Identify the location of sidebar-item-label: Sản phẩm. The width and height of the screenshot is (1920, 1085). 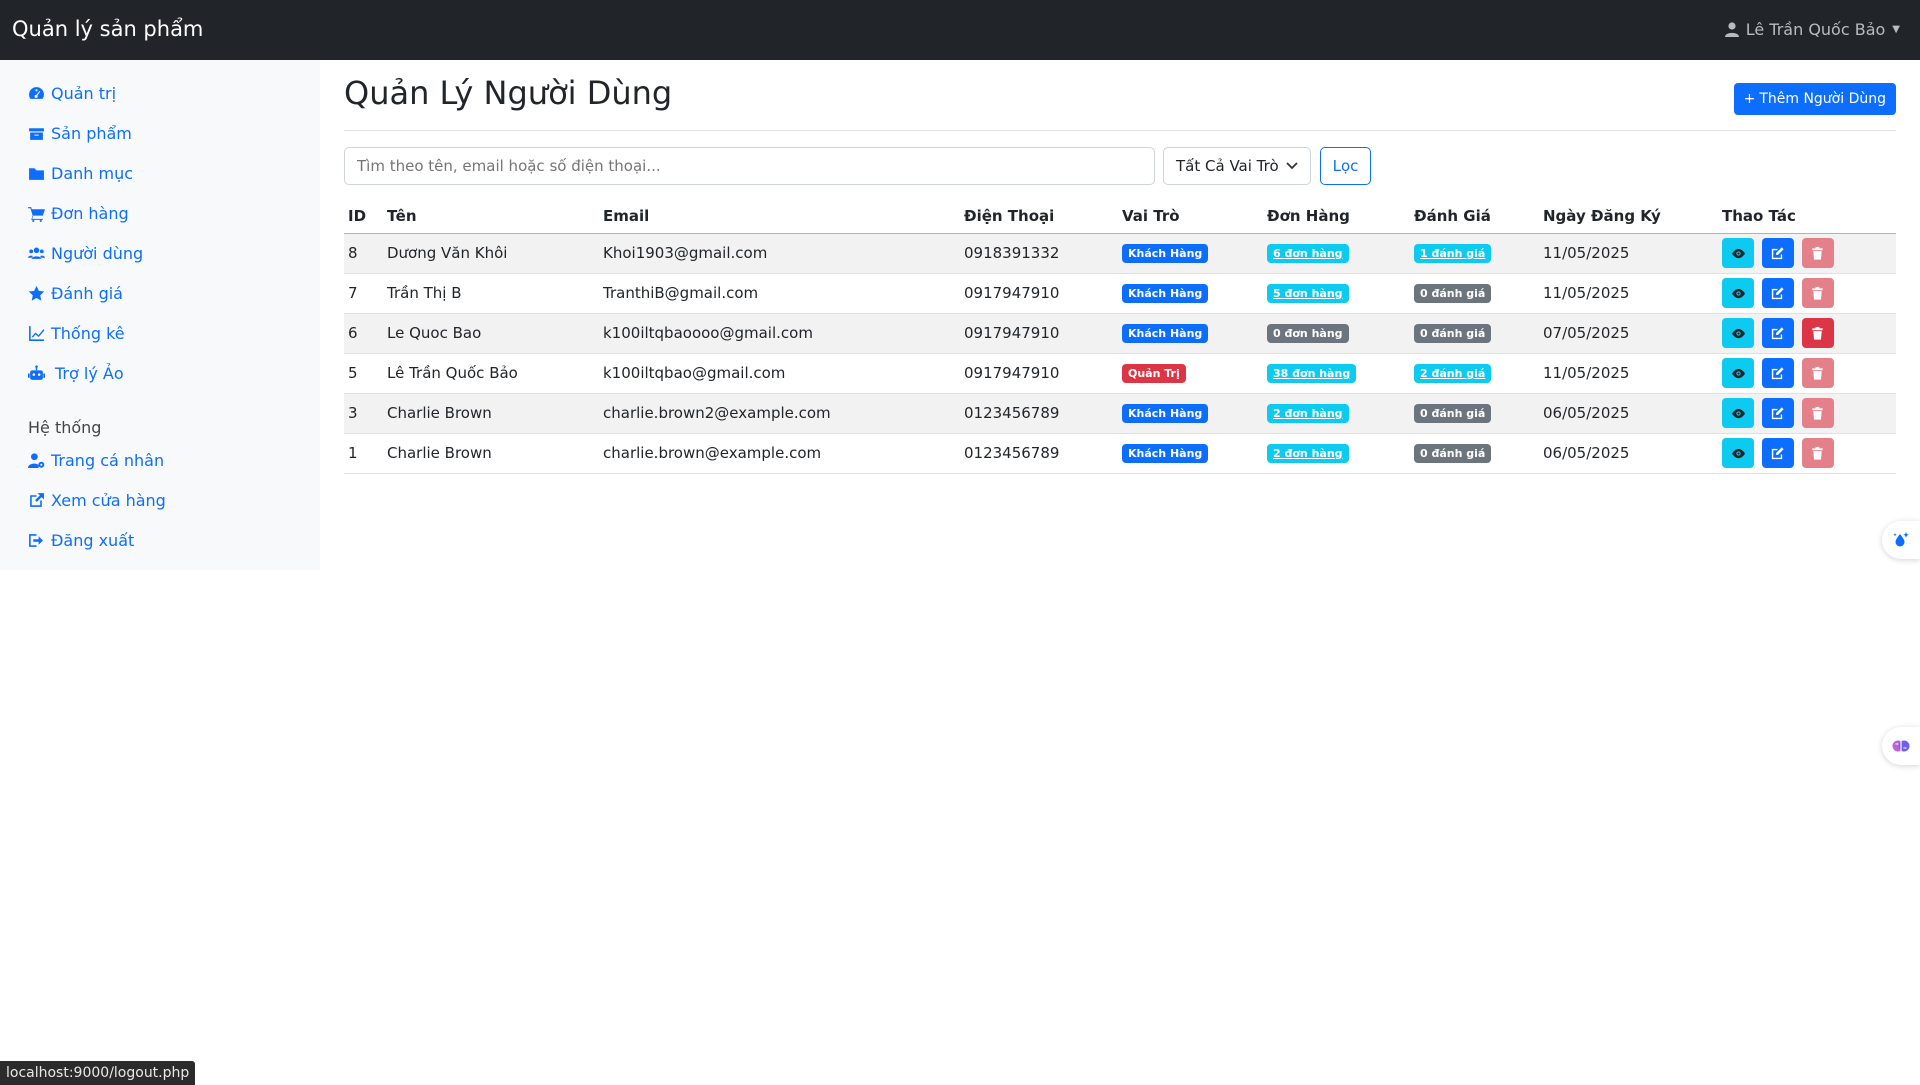
(91, 133).